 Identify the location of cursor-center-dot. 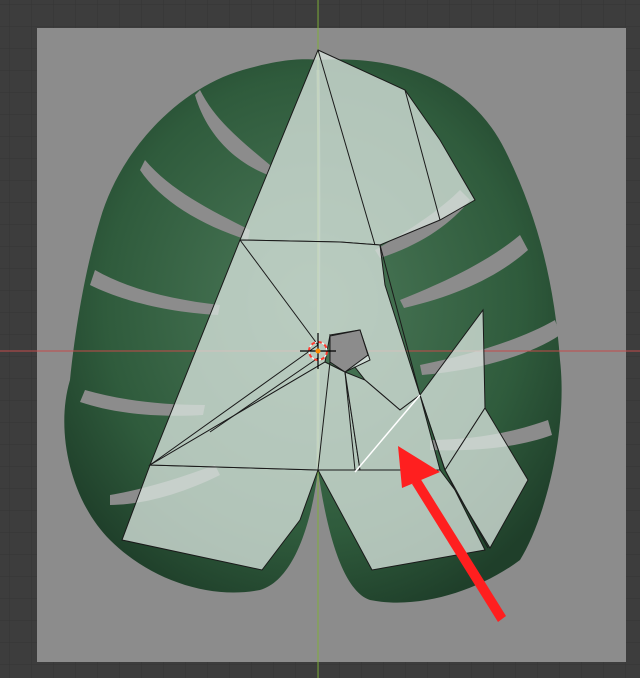
(318, 351).